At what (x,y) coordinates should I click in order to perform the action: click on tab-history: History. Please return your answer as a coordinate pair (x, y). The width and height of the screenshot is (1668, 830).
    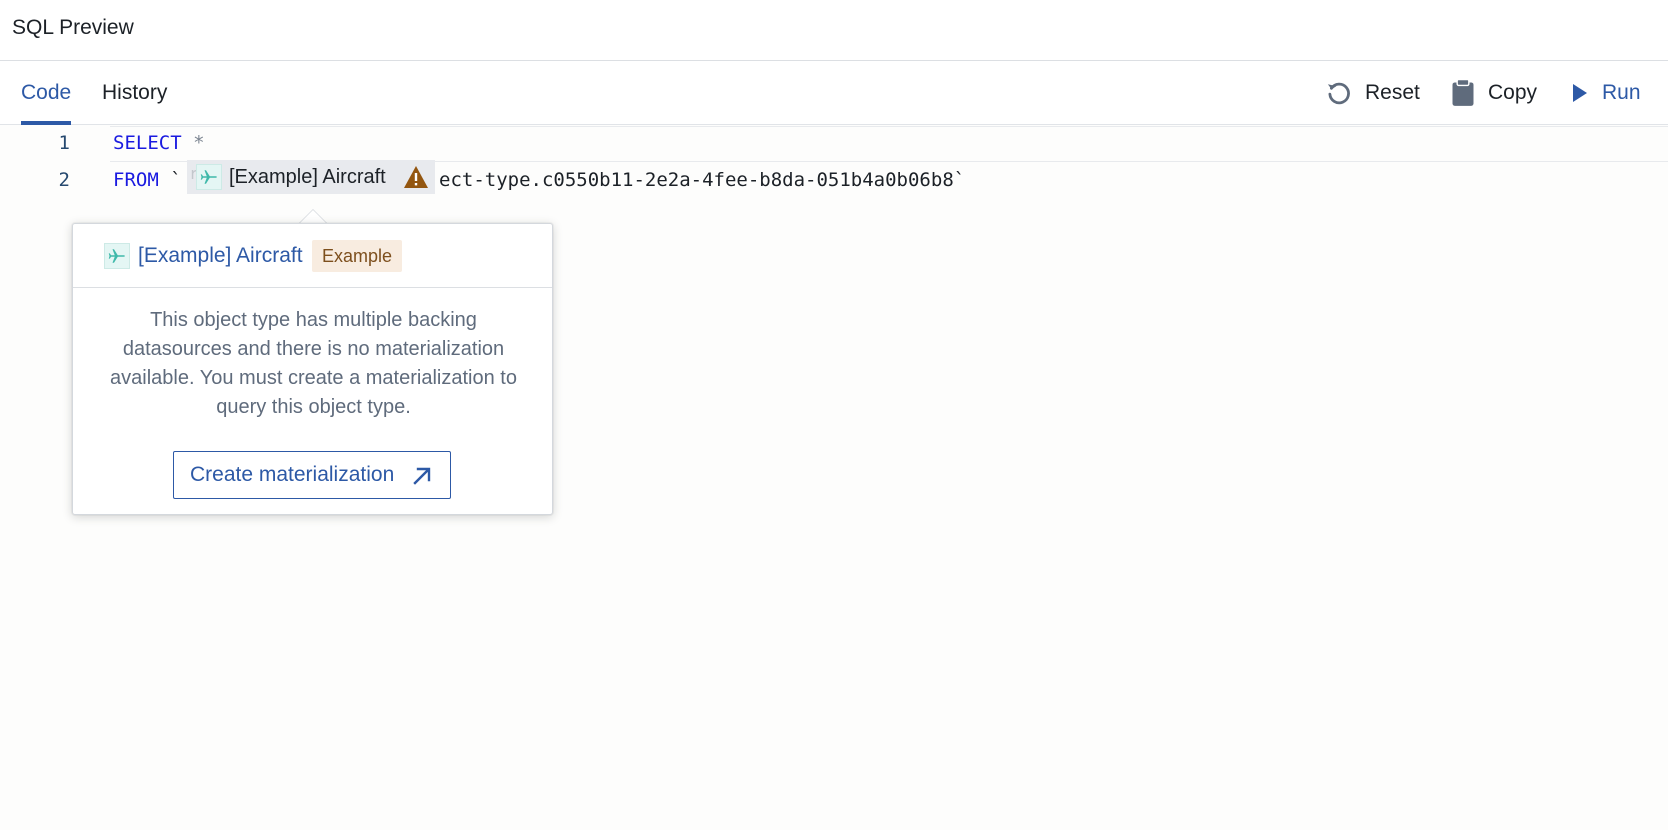
    Looking at the image, I should click on (134, 93).